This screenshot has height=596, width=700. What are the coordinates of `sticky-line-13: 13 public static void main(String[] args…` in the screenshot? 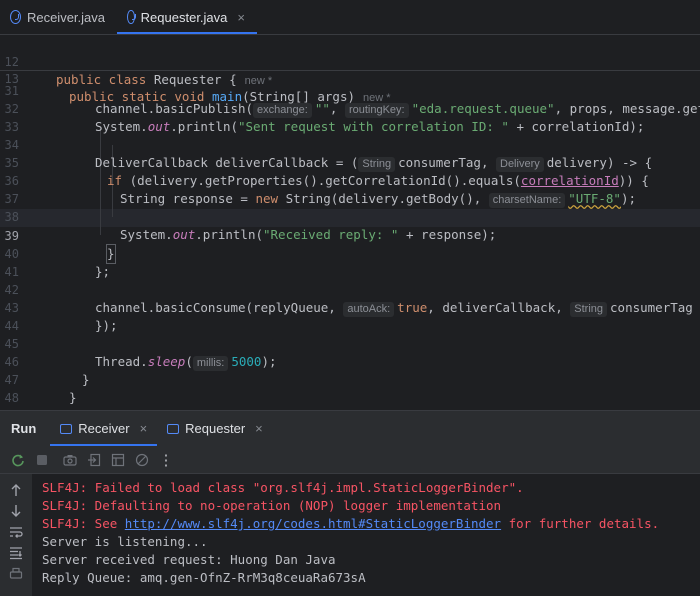 It's located at (350, 78).